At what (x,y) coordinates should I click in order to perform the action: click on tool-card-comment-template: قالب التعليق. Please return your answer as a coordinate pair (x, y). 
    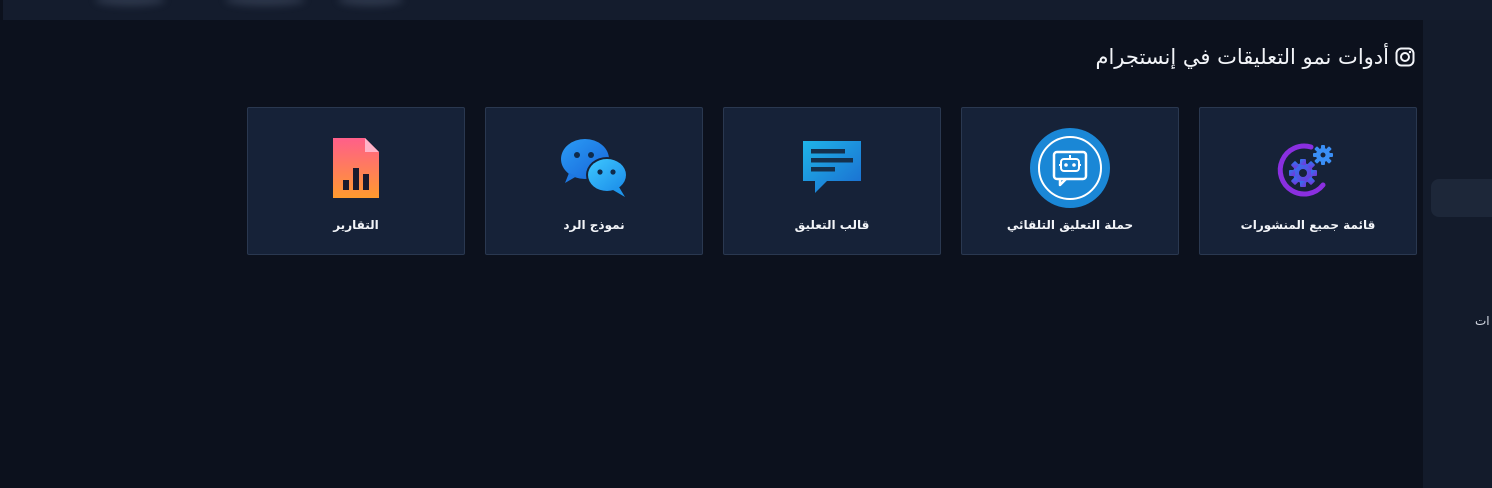
    Looking at the image, I should click on (832, 181).